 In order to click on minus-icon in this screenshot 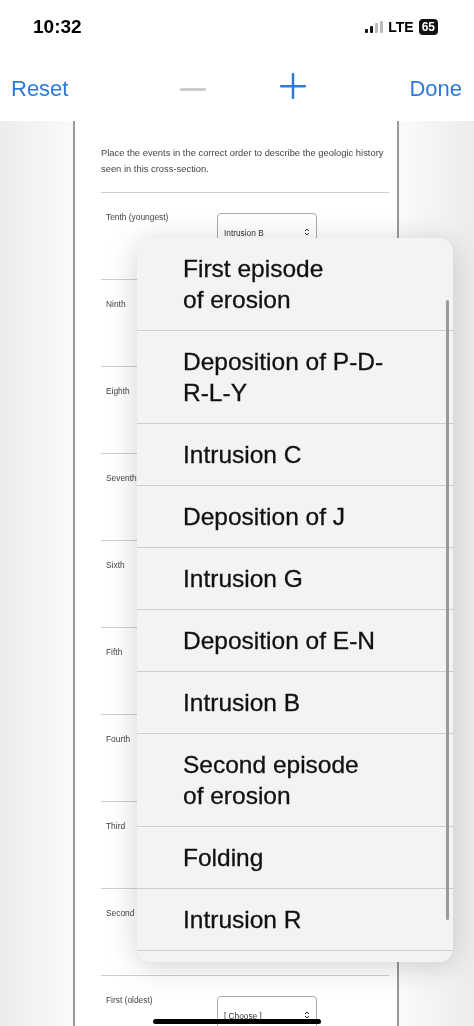, I will do `click(192, 89)`.